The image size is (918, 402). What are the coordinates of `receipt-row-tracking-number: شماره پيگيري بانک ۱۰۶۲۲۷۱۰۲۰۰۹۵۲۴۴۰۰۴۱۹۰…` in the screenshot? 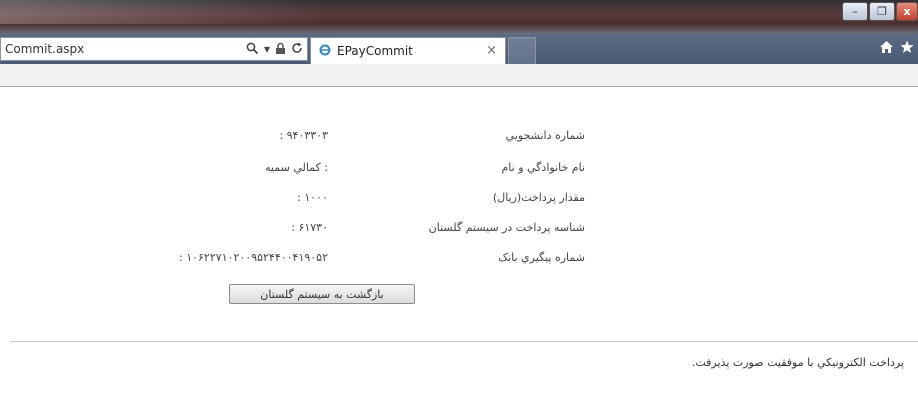 It's located at (459, 260).